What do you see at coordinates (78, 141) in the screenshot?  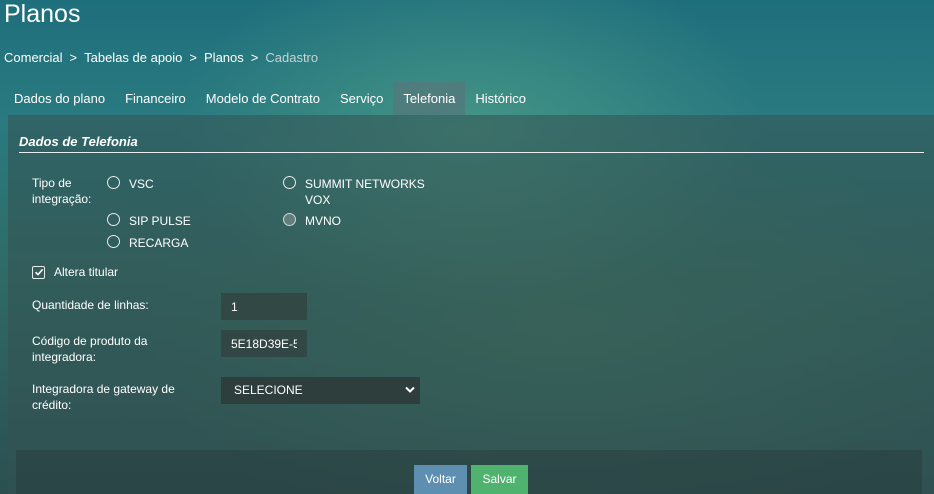 I see `section-title: Dados de Telefonia` at bounding box center [78, 141].